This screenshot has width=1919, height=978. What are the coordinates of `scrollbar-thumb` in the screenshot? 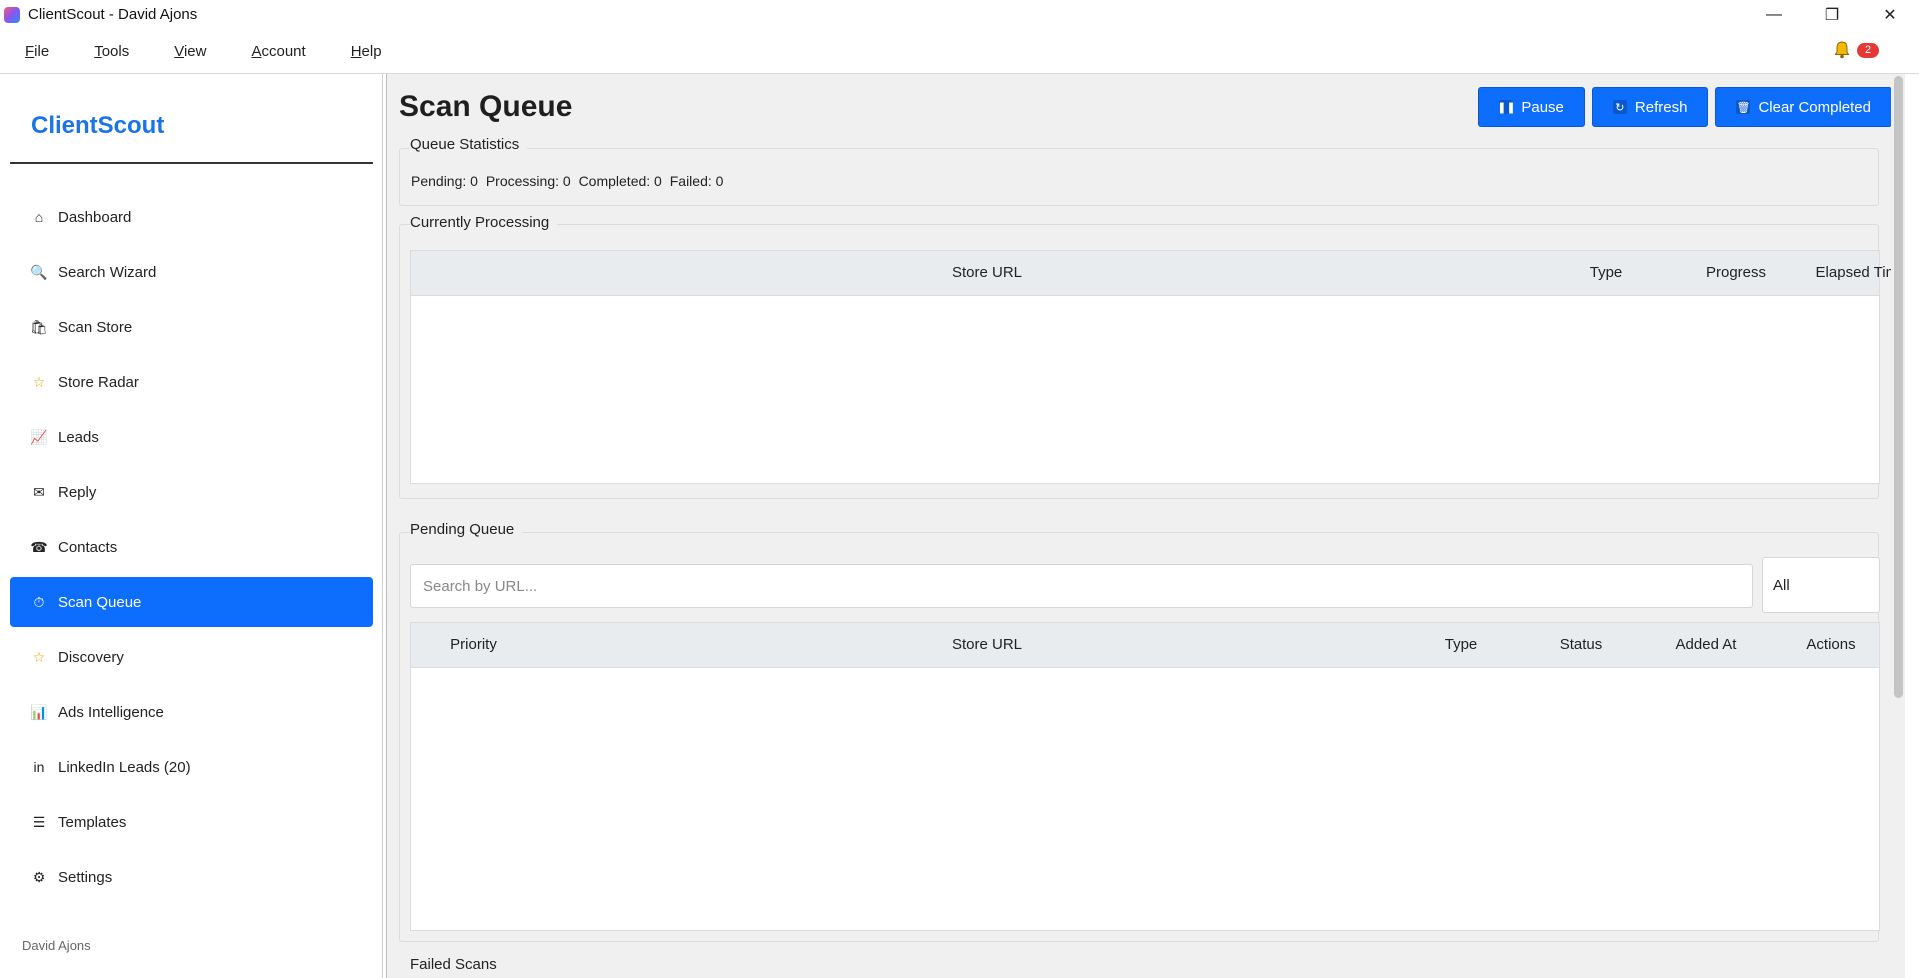 It's located at (1898, 387).